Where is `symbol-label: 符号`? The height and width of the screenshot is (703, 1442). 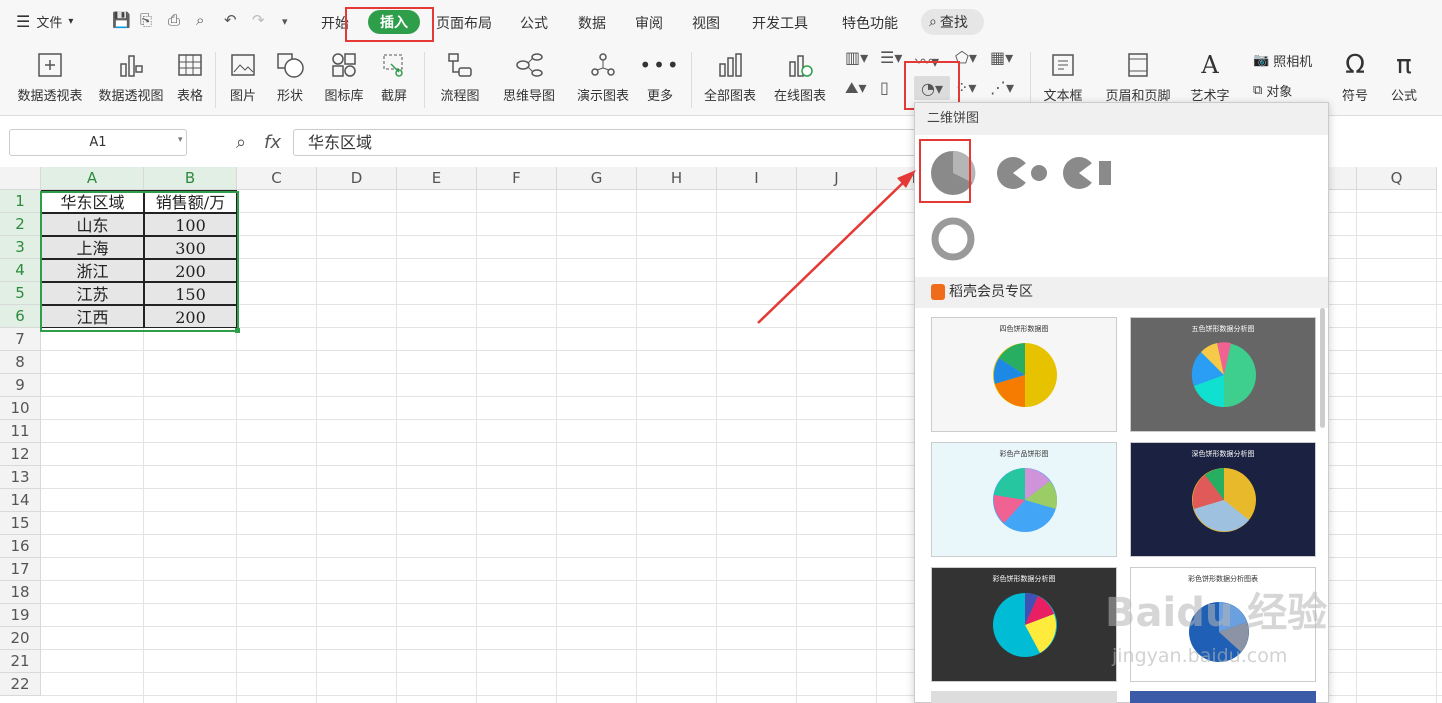
symbol-label: 符号 is located at coordinates (1354, 96).